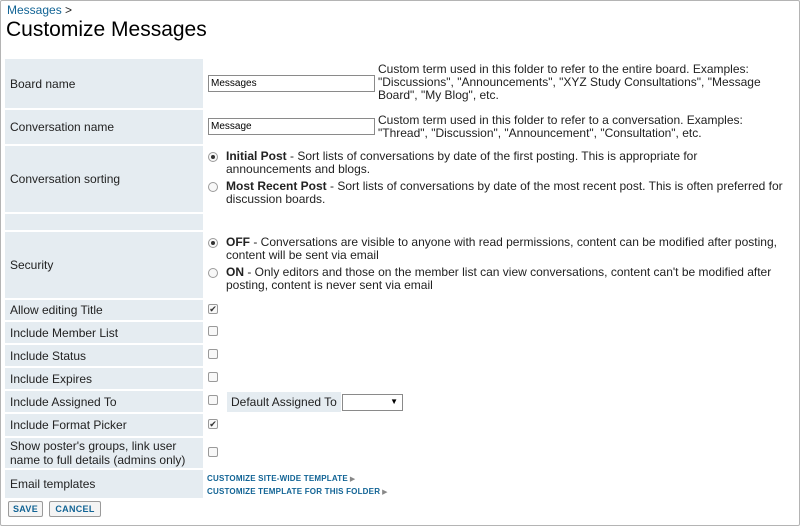 This screenshot has height=526, width=800. Describe the element at coordinates (401, 310) in the screenshot. I see `allow-editing-title-row: Allow editing Title ✔` at that location.